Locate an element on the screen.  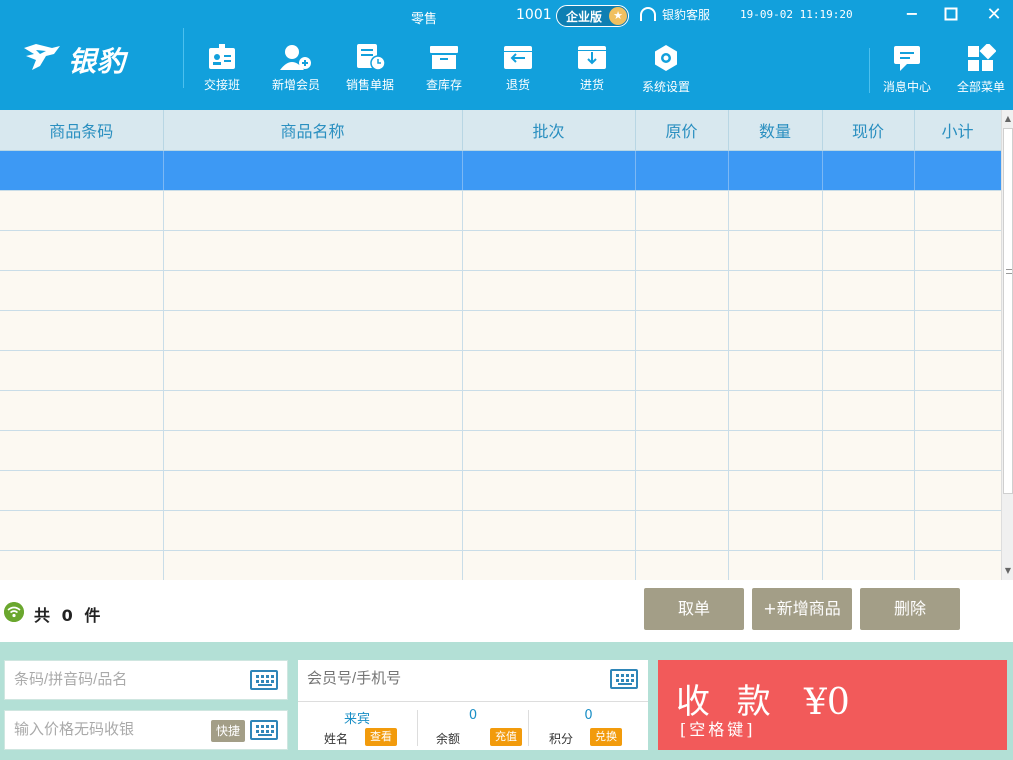
column-header: 小计 is located at coordinates (957, 130).